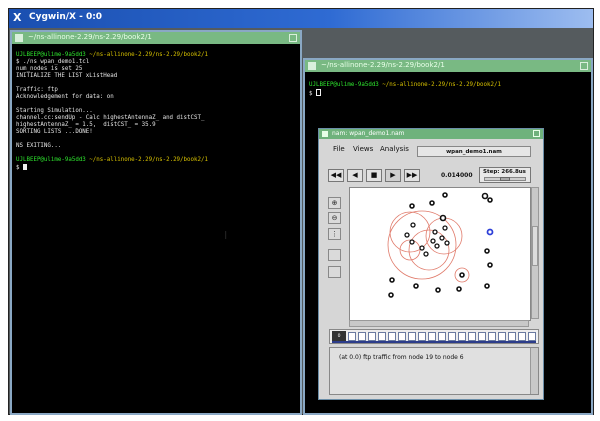  Describe the element at coordinates (334, 203) in the screenshot. I see `zoom-in-icon: ⊕` at that location.